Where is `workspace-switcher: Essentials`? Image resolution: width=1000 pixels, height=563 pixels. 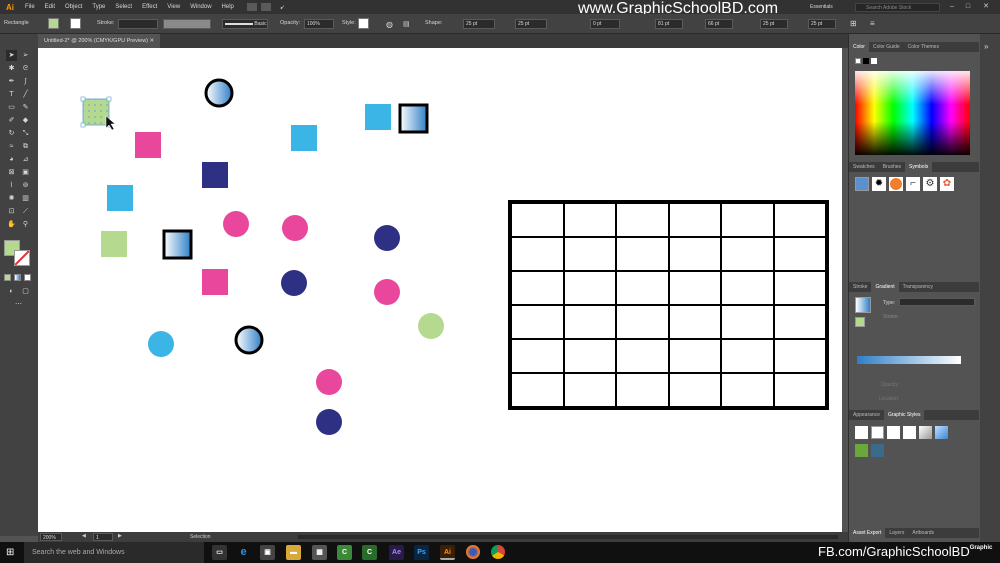 workspace-switcher: Essentials is located at coordinates (821, 7).